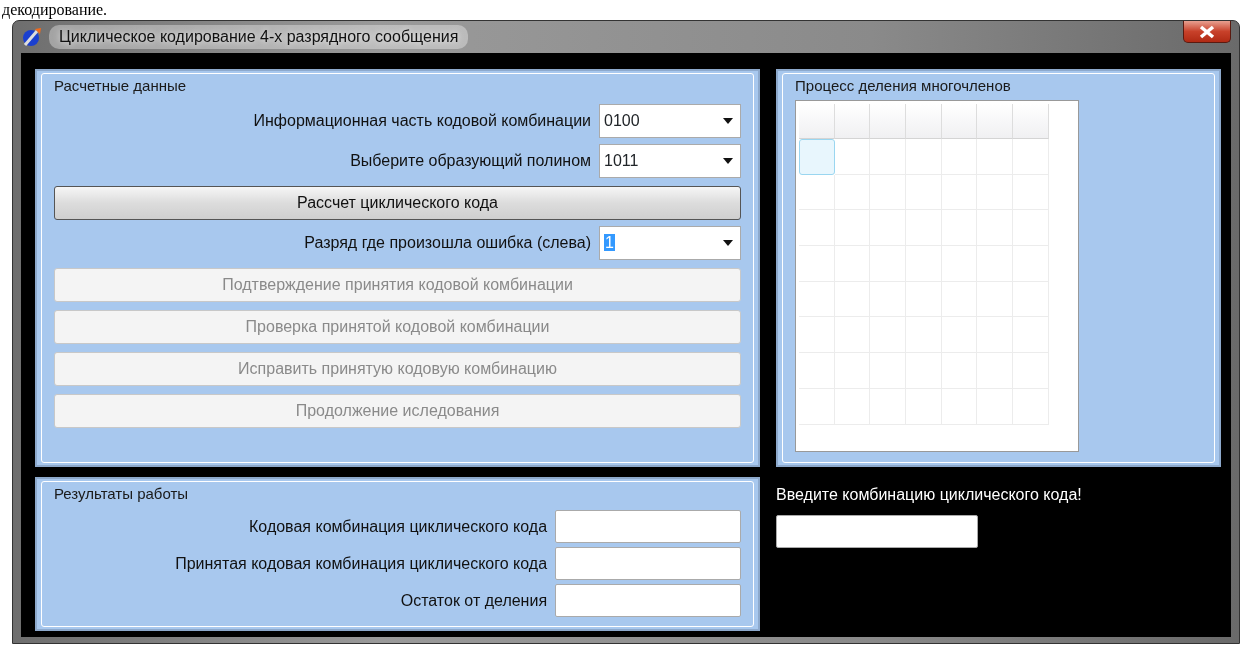 Image resolution: width=1245 pixels, height=646 pixels. I want to click on field-label: Выберите образующий полином, so click(471, 161).